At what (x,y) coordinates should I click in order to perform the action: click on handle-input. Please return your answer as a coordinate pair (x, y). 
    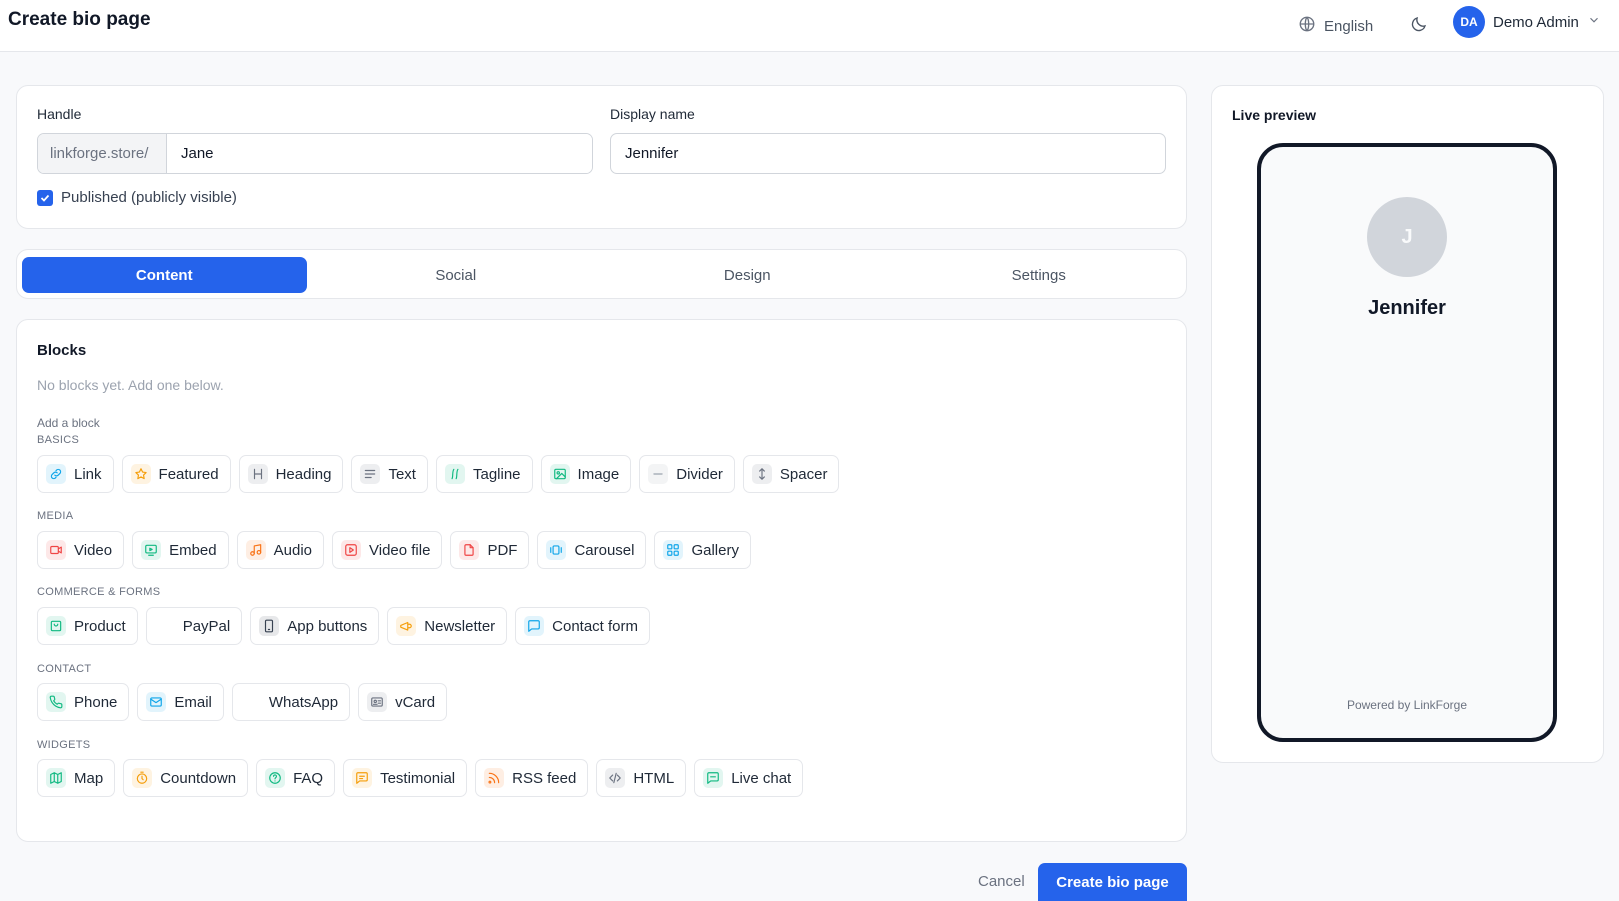
    Looking at the image, I should click on (379, 153).